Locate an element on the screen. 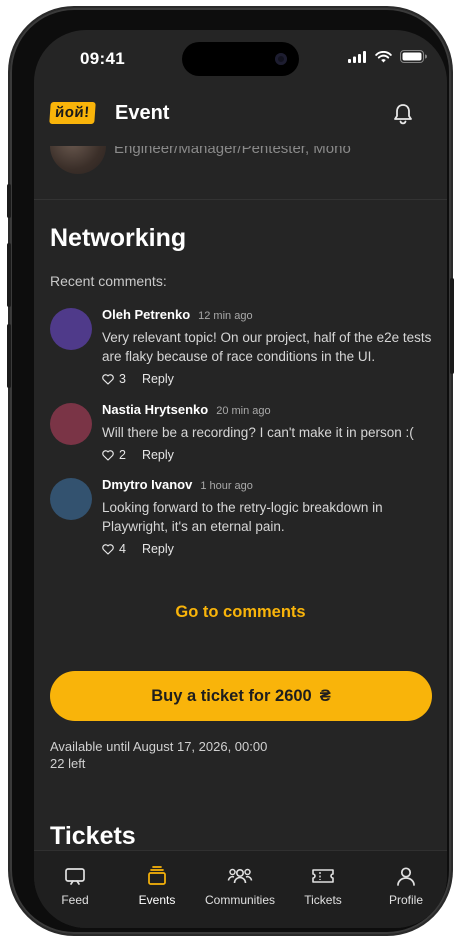  profile-icon is located at coordinates (406, 876).